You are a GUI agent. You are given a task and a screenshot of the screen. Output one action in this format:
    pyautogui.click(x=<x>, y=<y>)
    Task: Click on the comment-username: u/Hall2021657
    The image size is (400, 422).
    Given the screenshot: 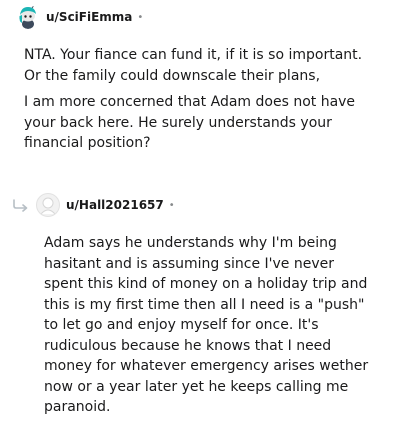 What is the action you would take?
    pyautogui.click(x=115, y=205)
    